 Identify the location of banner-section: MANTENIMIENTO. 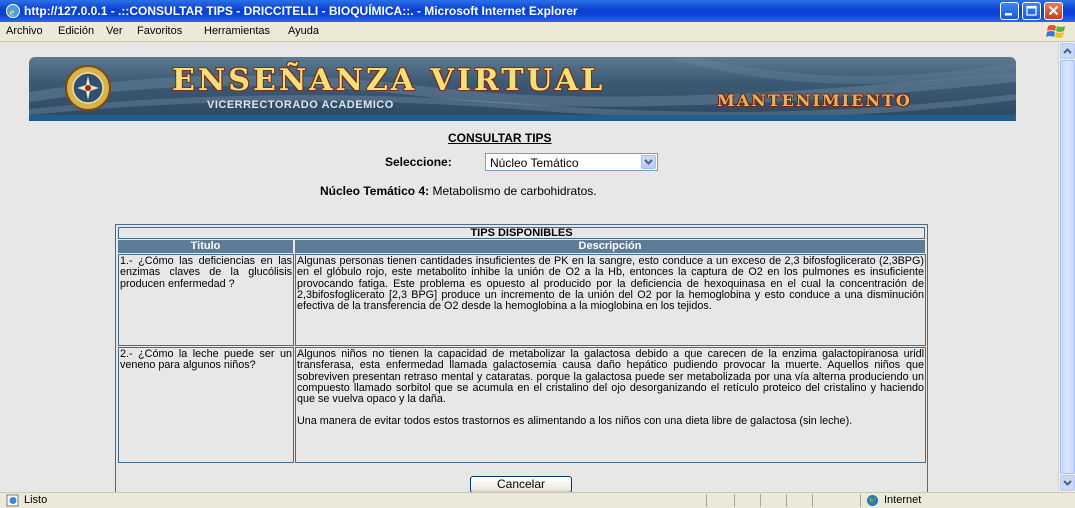
(814, 100).